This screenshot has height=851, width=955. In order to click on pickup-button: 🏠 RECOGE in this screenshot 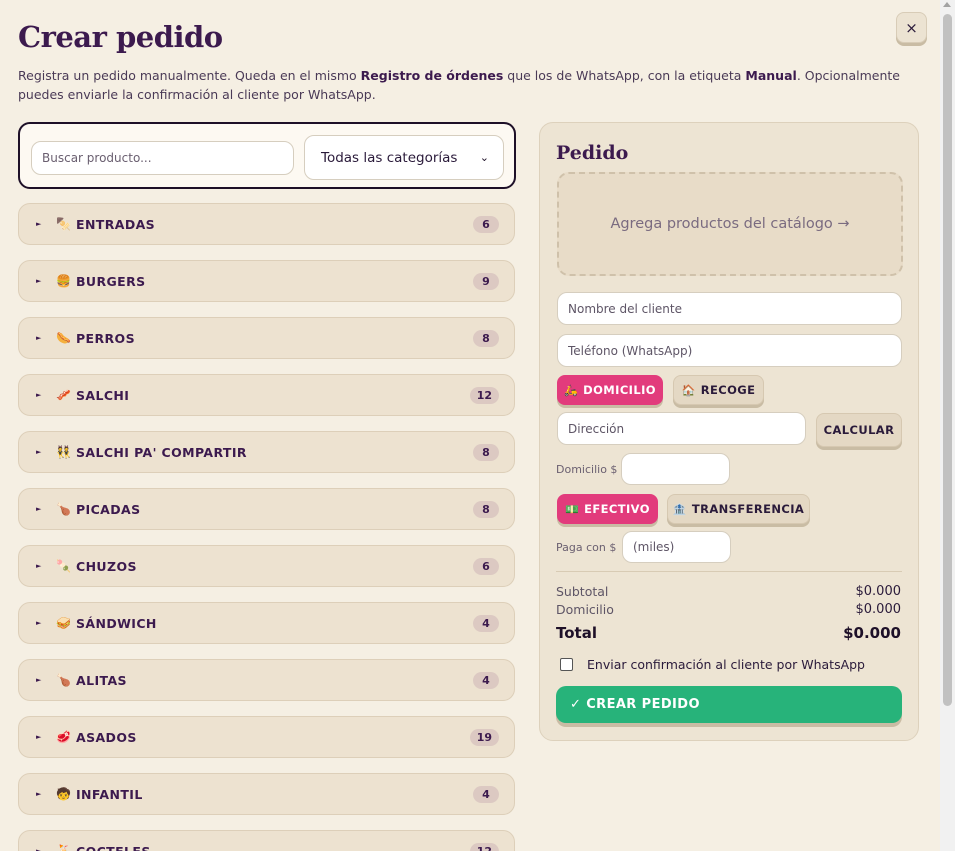, I will do `click(718, 390)`.